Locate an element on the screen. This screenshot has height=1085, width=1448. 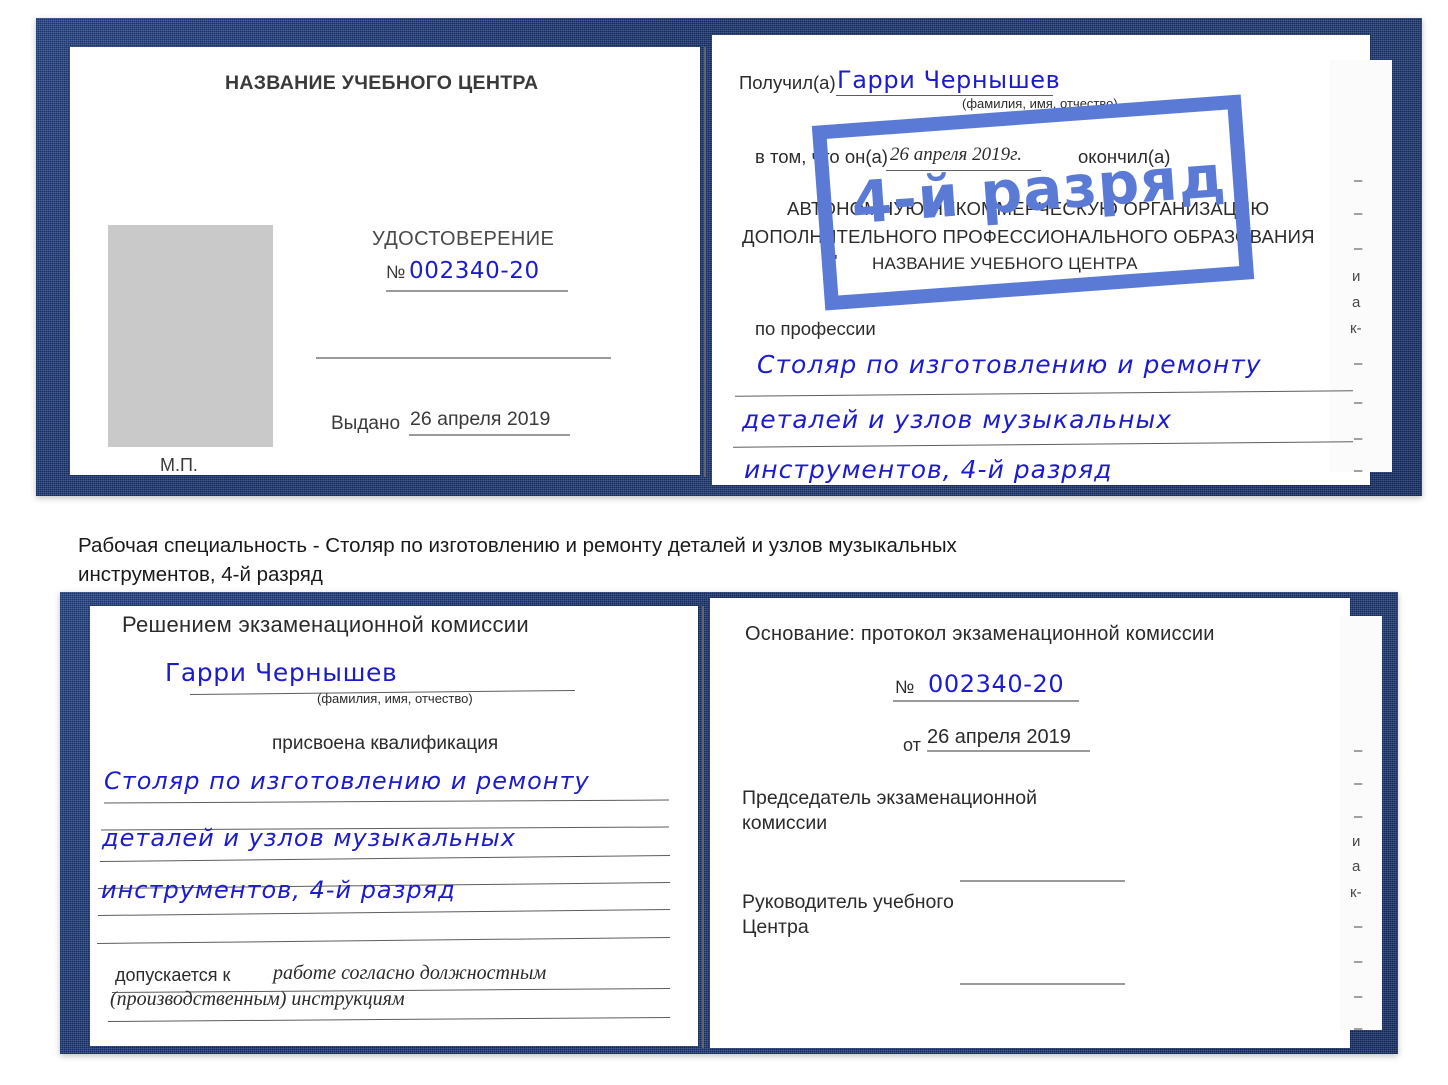
top-right-profession-label: по профессии is located at coordinates (815, 328).